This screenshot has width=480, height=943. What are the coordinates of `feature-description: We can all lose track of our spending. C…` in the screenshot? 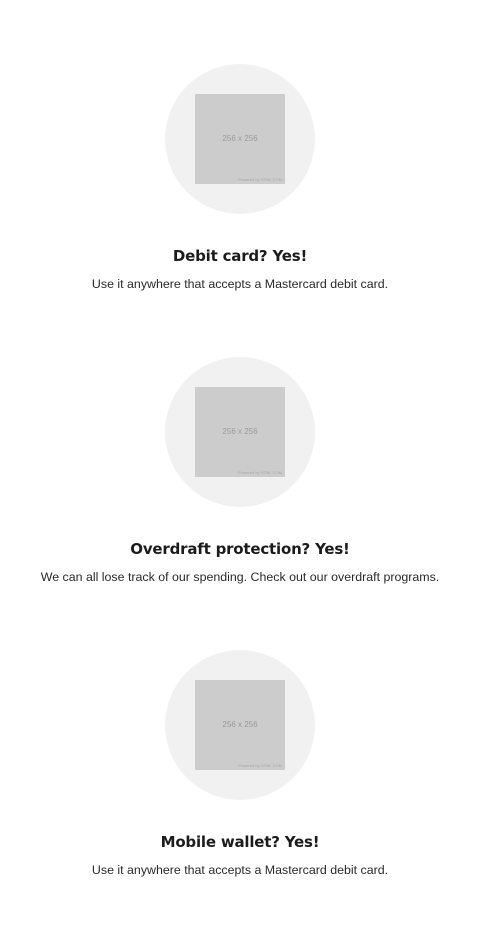 It's located at (240, 577).